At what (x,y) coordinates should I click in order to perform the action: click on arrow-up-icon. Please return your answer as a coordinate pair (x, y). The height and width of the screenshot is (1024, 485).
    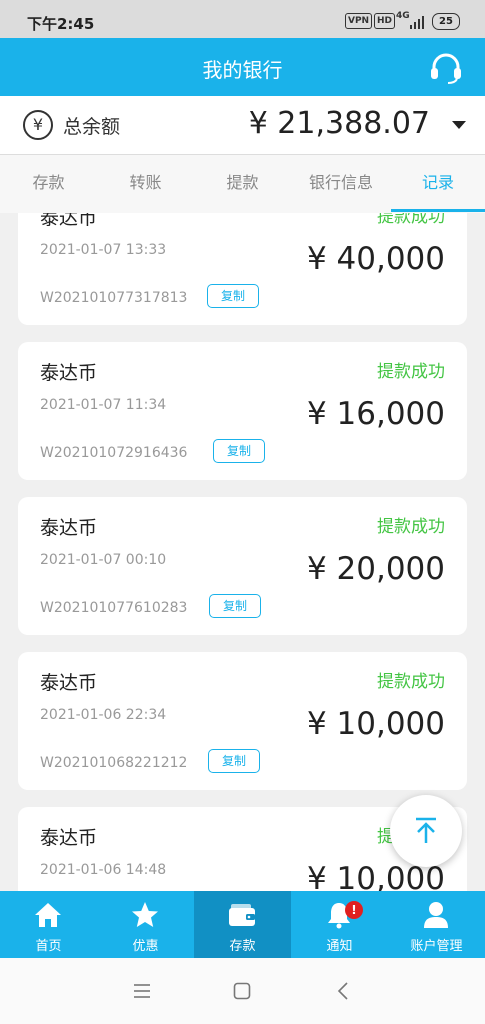
    Looking at the image, I should click on (426, 830).